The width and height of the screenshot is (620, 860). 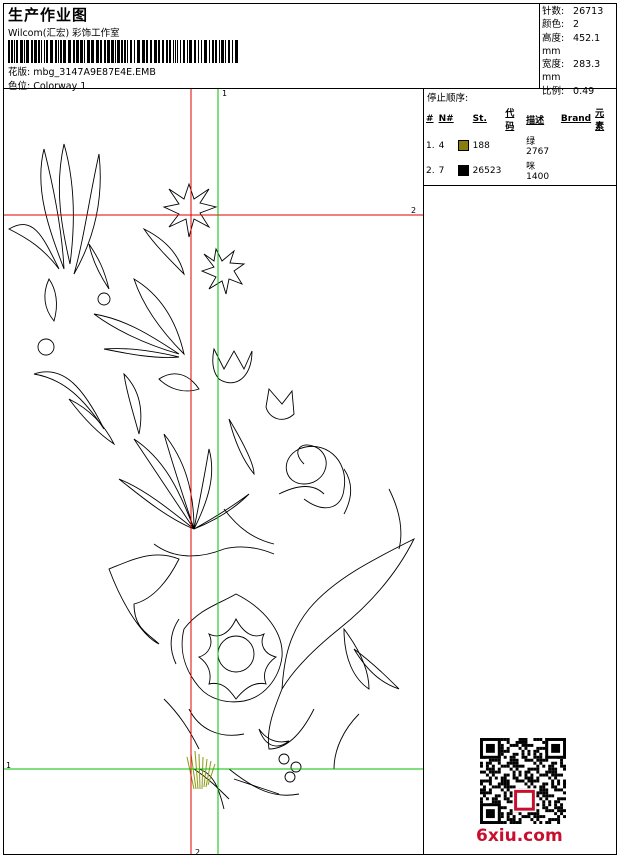 I want to click on cell-stitches: 188, so click(x=481, y=145).